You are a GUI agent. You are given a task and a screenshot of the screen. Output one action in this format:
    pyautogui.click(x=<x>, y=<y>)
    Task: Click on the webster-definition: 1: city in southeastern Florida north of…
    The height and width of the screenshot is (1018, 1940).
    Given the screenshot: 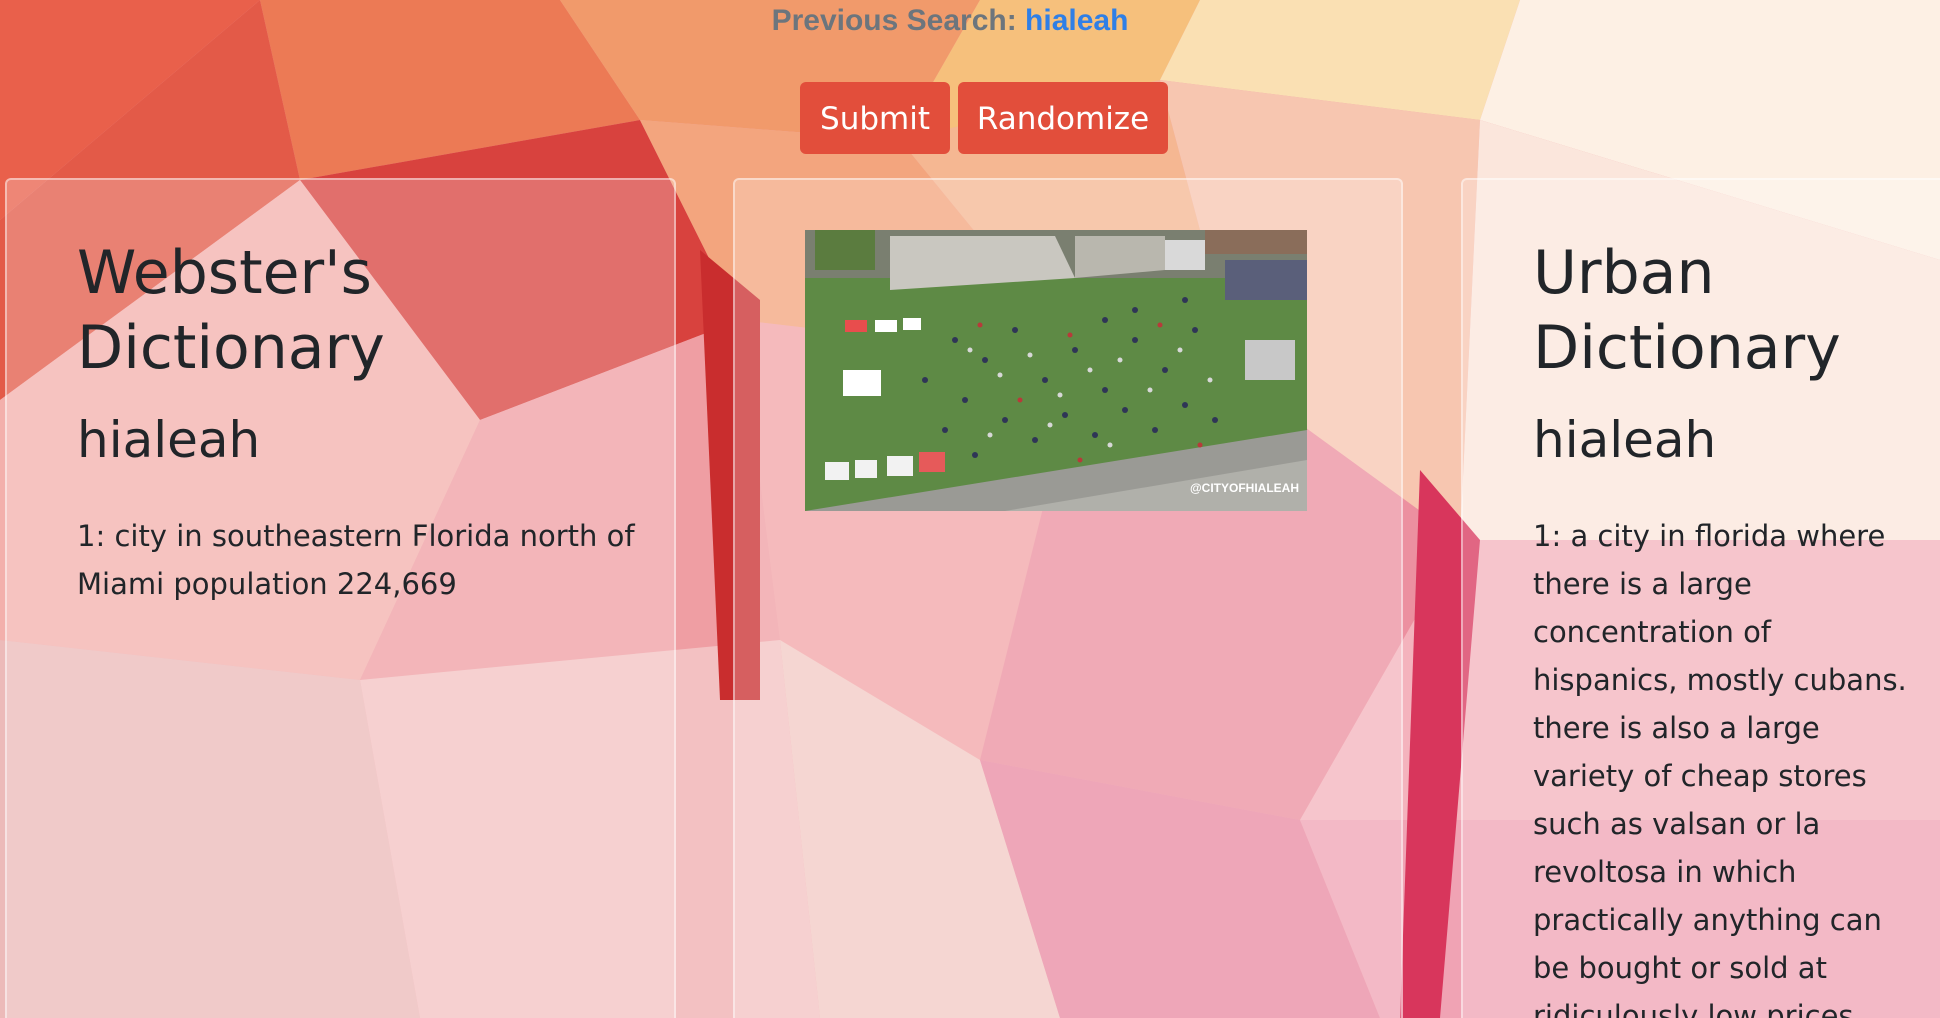 What is the action you would take?
    pyautogui.click(x=356, y=560)
    